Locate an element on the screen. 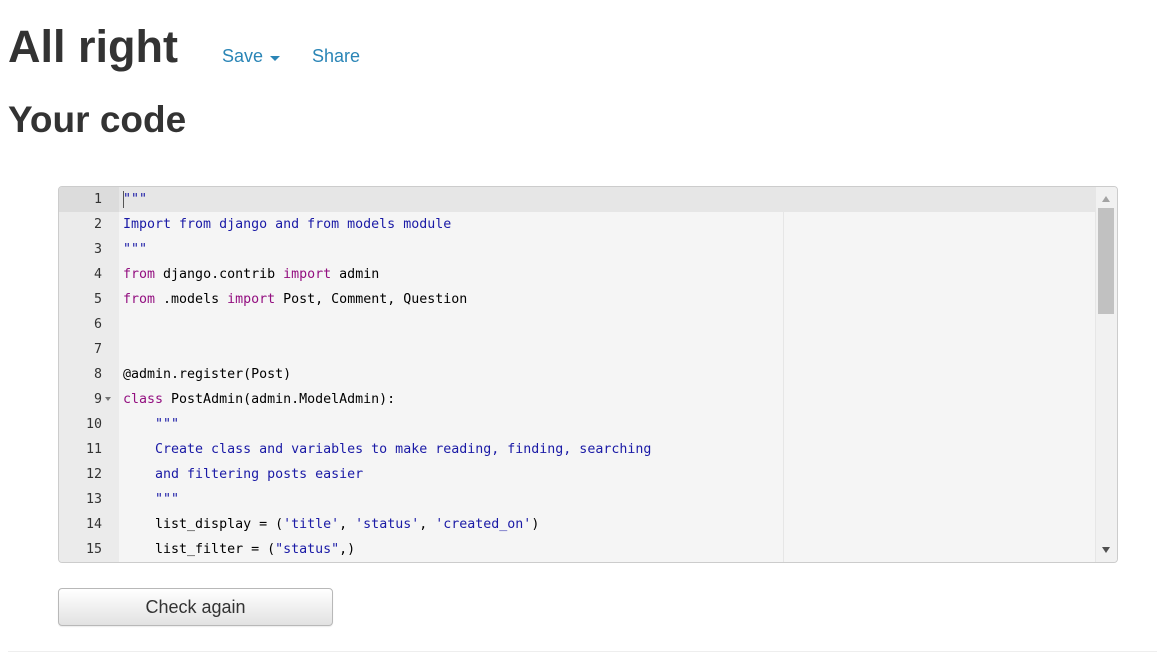  code-token: ,) is located at coordinates (347, 549).